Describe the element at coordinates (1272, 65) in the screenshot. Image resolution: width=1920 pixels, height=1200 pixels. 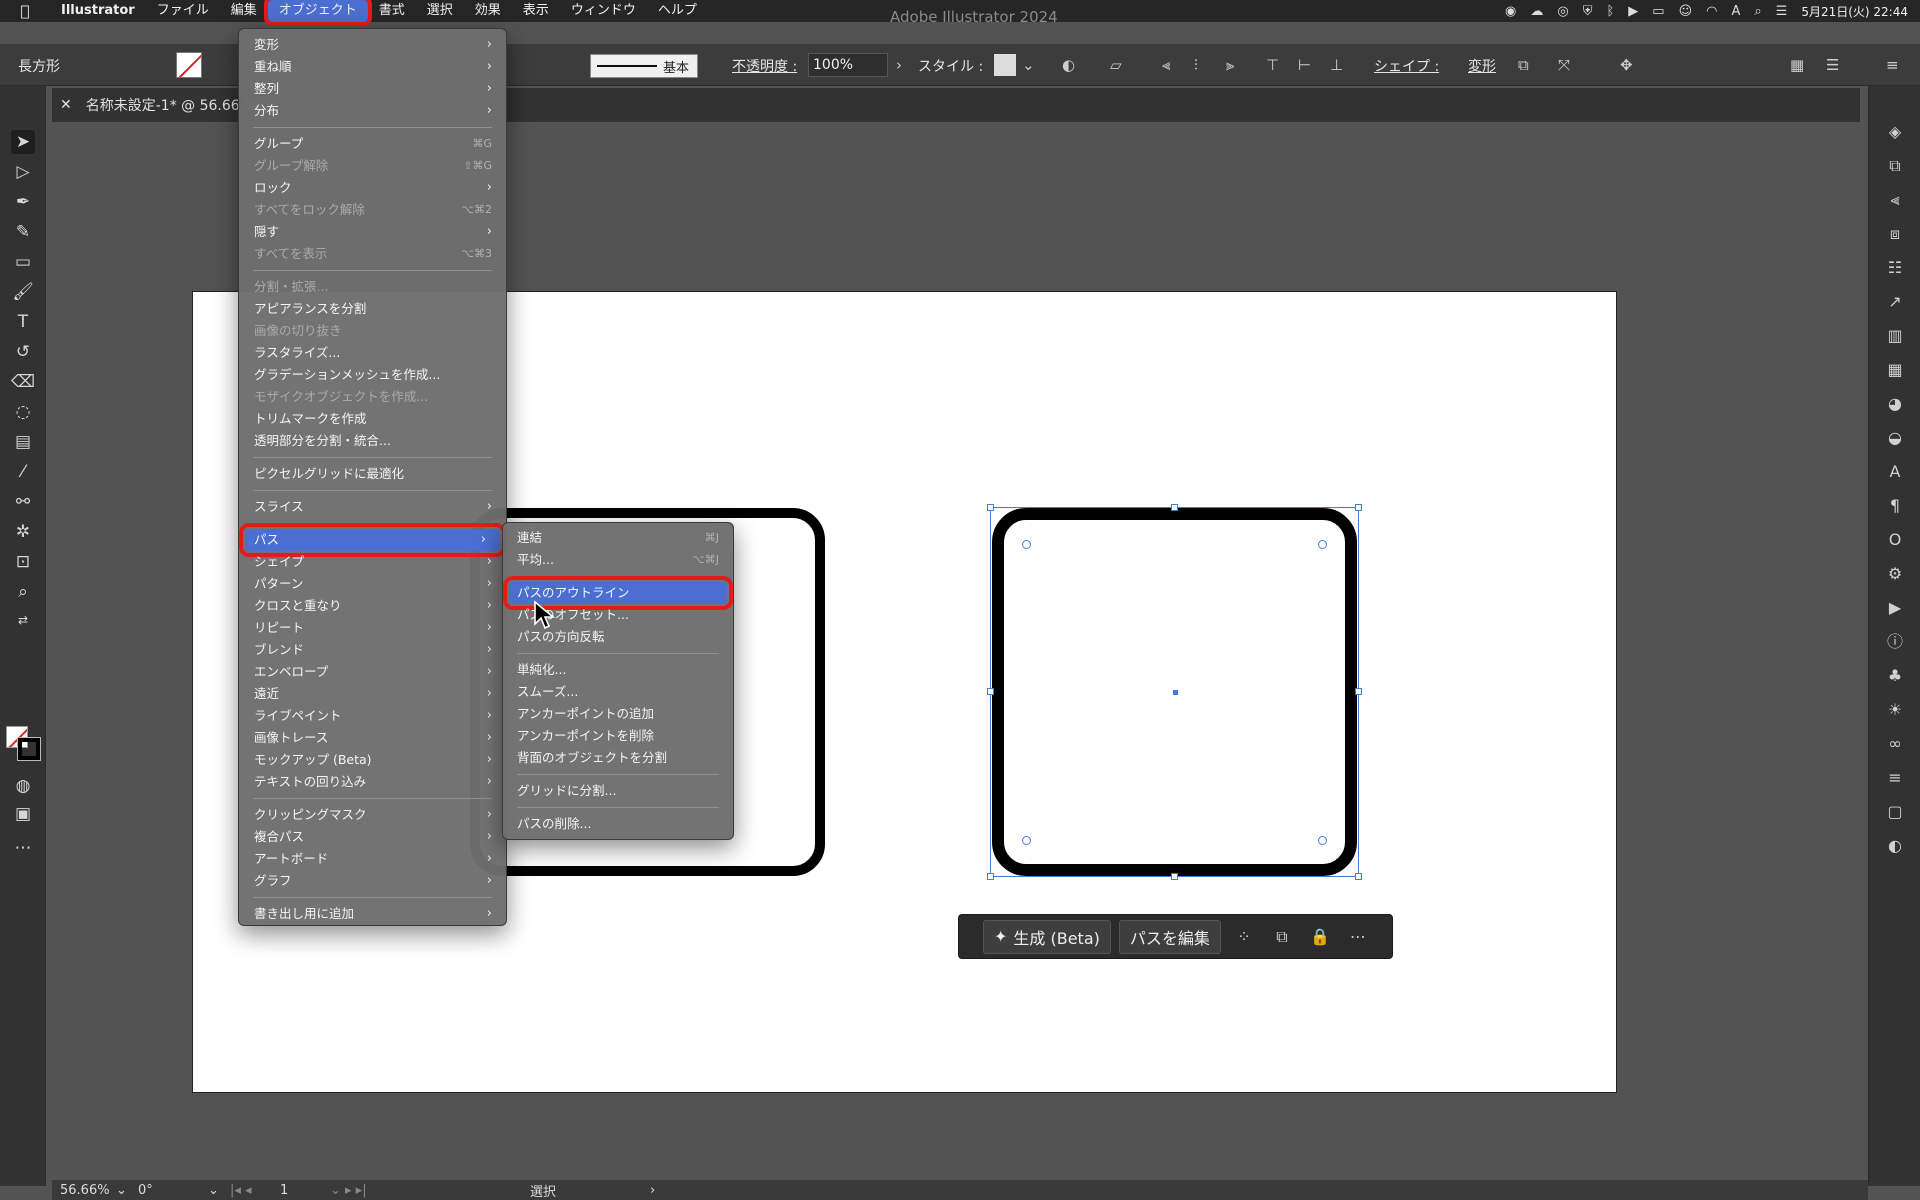
I see `align-top-icon: ⊤` at that location.